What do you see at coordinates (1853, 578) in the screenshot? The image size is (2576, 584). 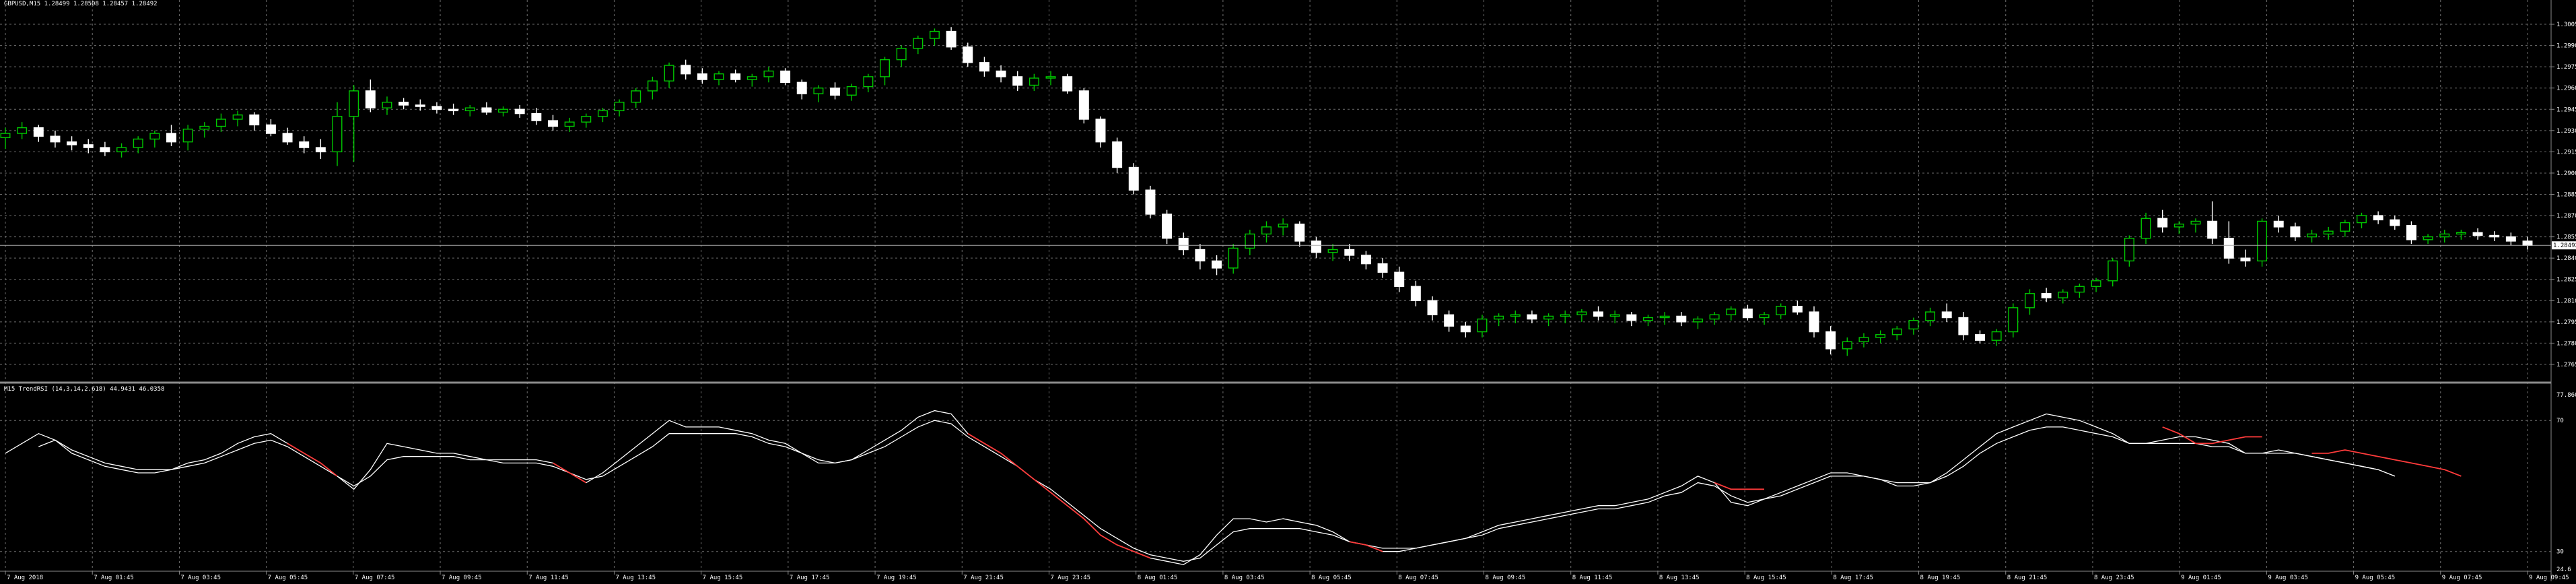 I see `time-tick-label: 8 Aug 17:45` at bounding box center [1853, 578].